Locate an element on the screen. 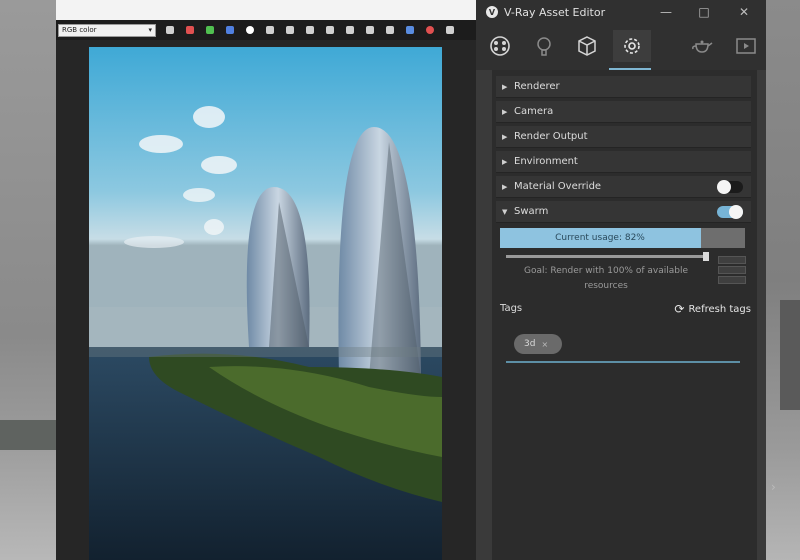 The width and height of the screenshot is (800, 560). desktop-background-left is located at coordinates (29, 280).